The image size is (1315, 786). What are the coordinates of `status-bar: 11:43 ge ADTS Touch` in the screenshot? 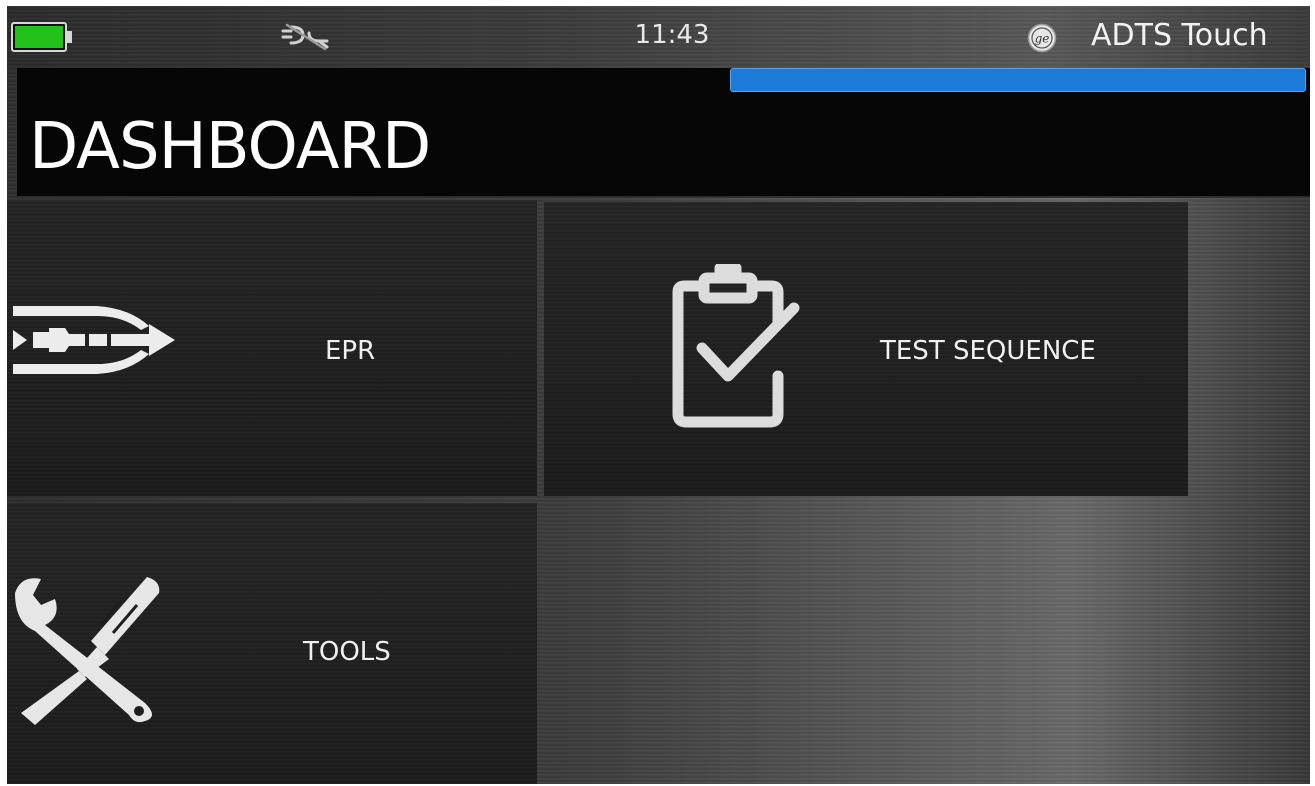 It's located at (658, 37).